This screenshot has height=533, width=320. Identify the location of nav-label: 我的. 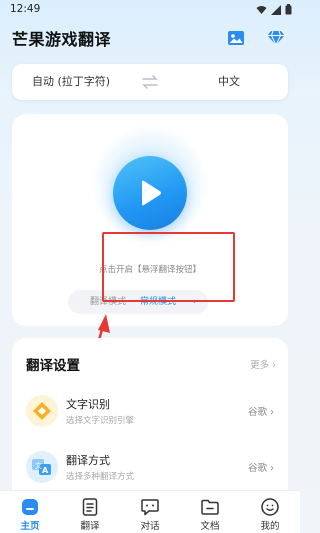
(270, 526).